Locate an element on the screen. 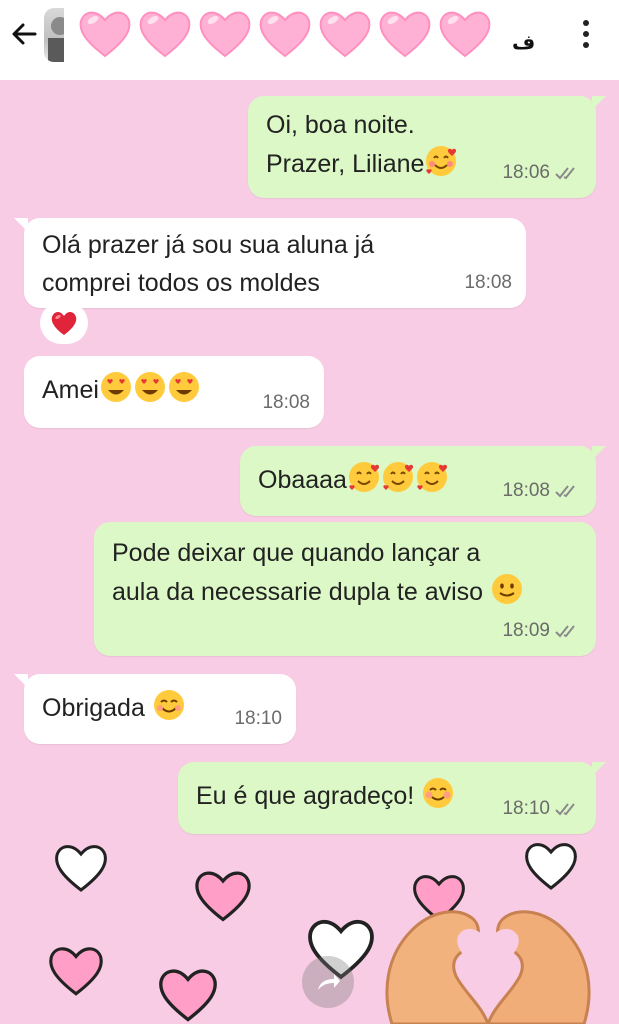  message-time: 18:06 is located at coordinates (526, 172).